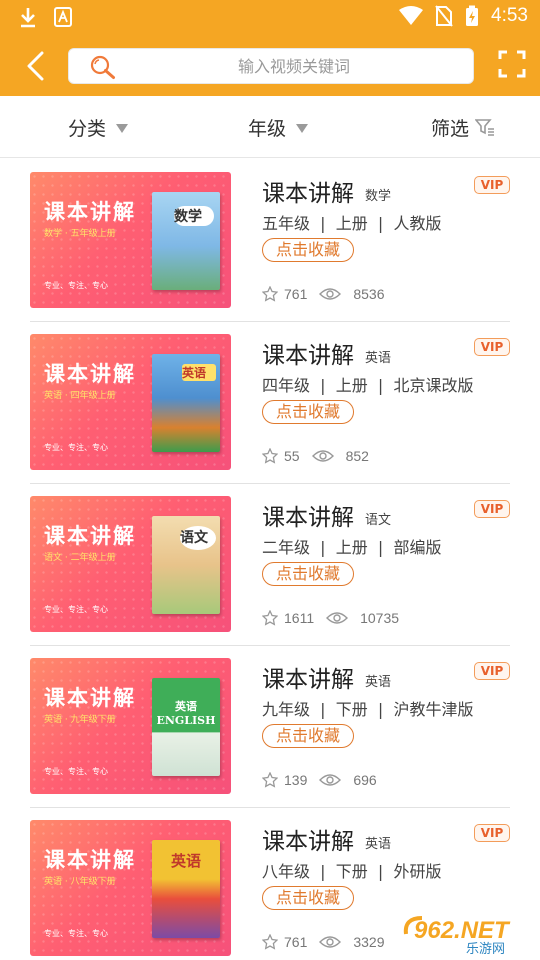 The image size is (540, 960). Describe the element at coordinates (294, 66) in the screenshot. I see `search-input` at that location.